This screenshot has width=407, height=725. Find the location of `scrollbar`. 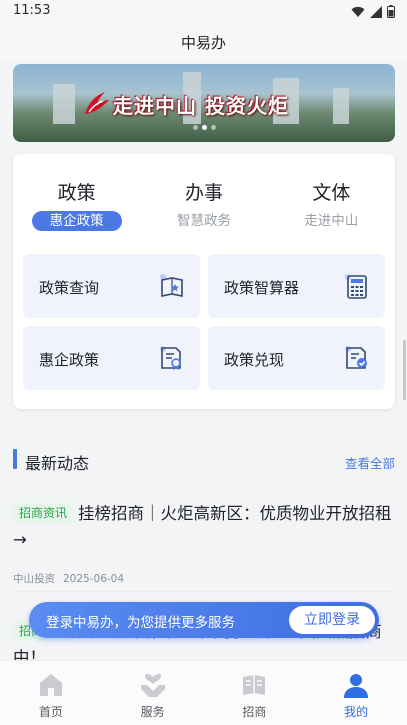

scrollbar is located at coordinates (404, 370).